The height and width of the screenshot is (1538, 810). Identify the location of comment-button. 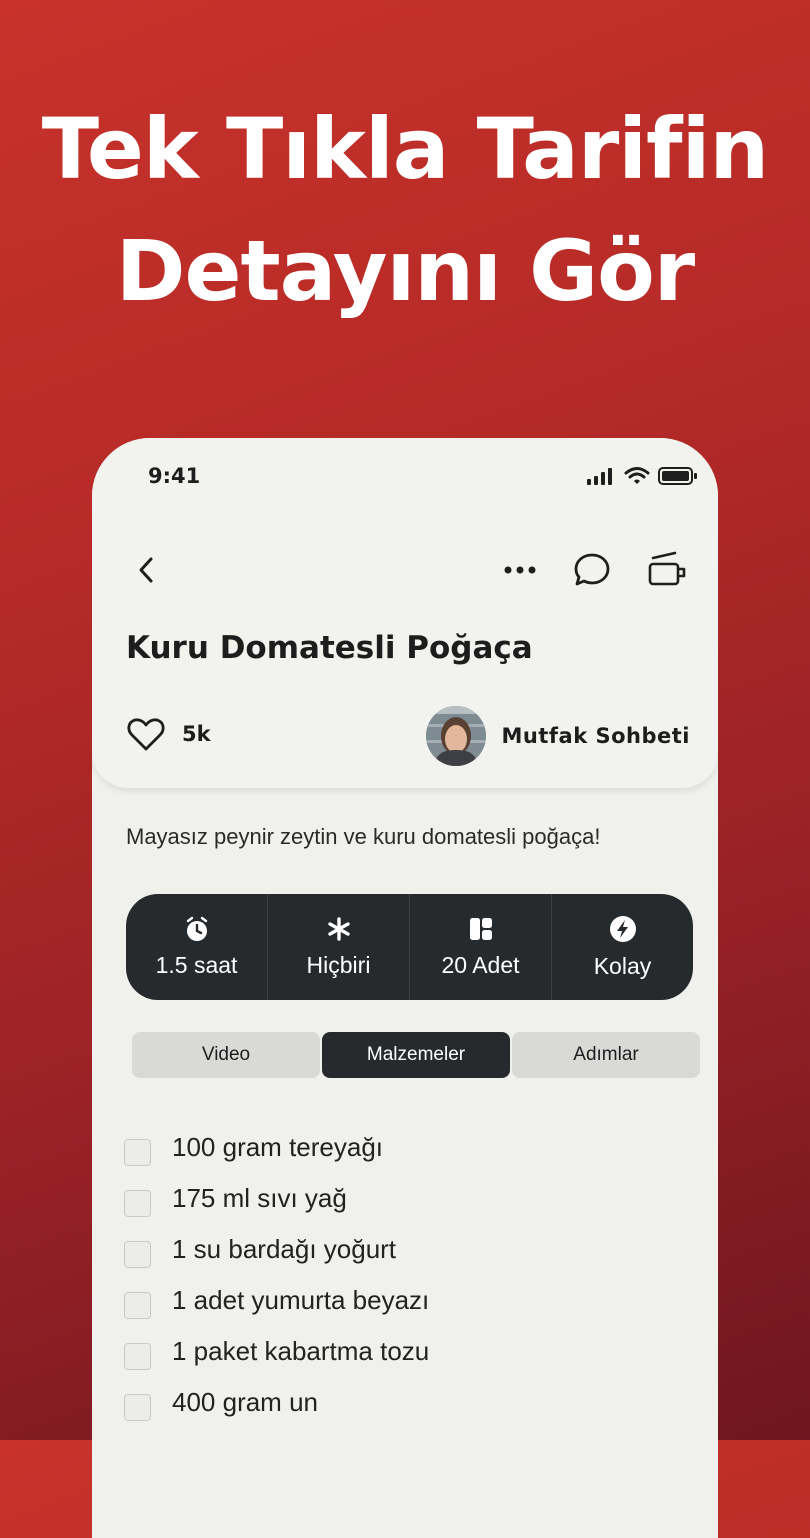
(592, 570).